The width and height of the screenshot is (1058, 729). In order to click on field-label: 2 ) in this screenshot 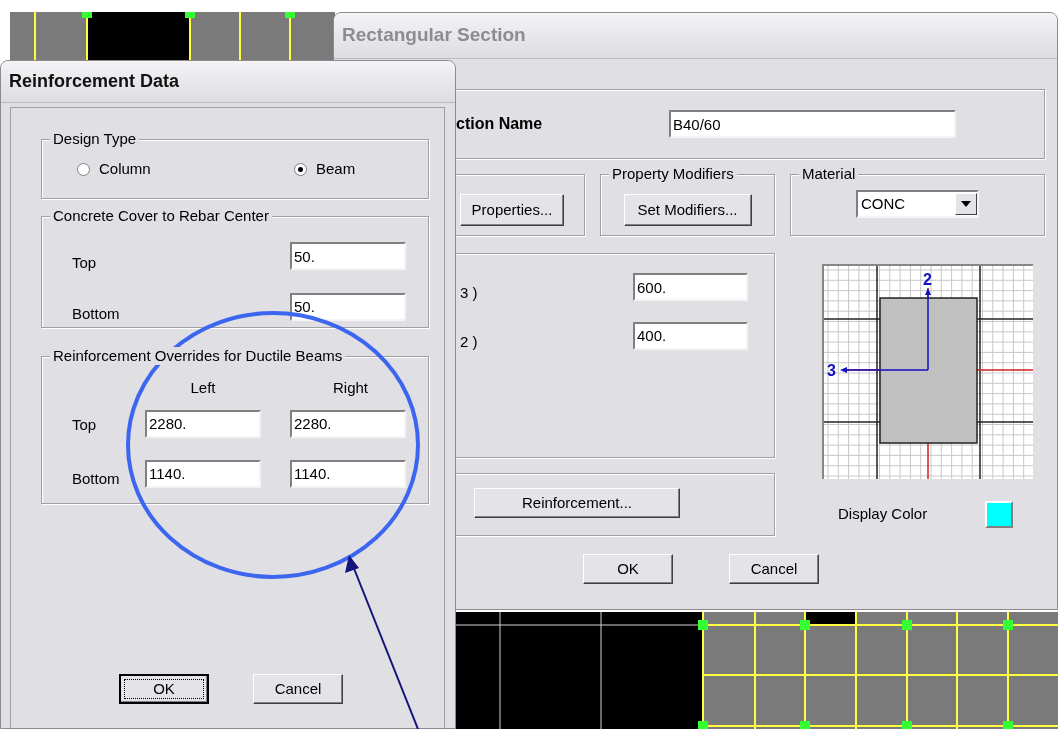, I will do `click(469, 341)`.